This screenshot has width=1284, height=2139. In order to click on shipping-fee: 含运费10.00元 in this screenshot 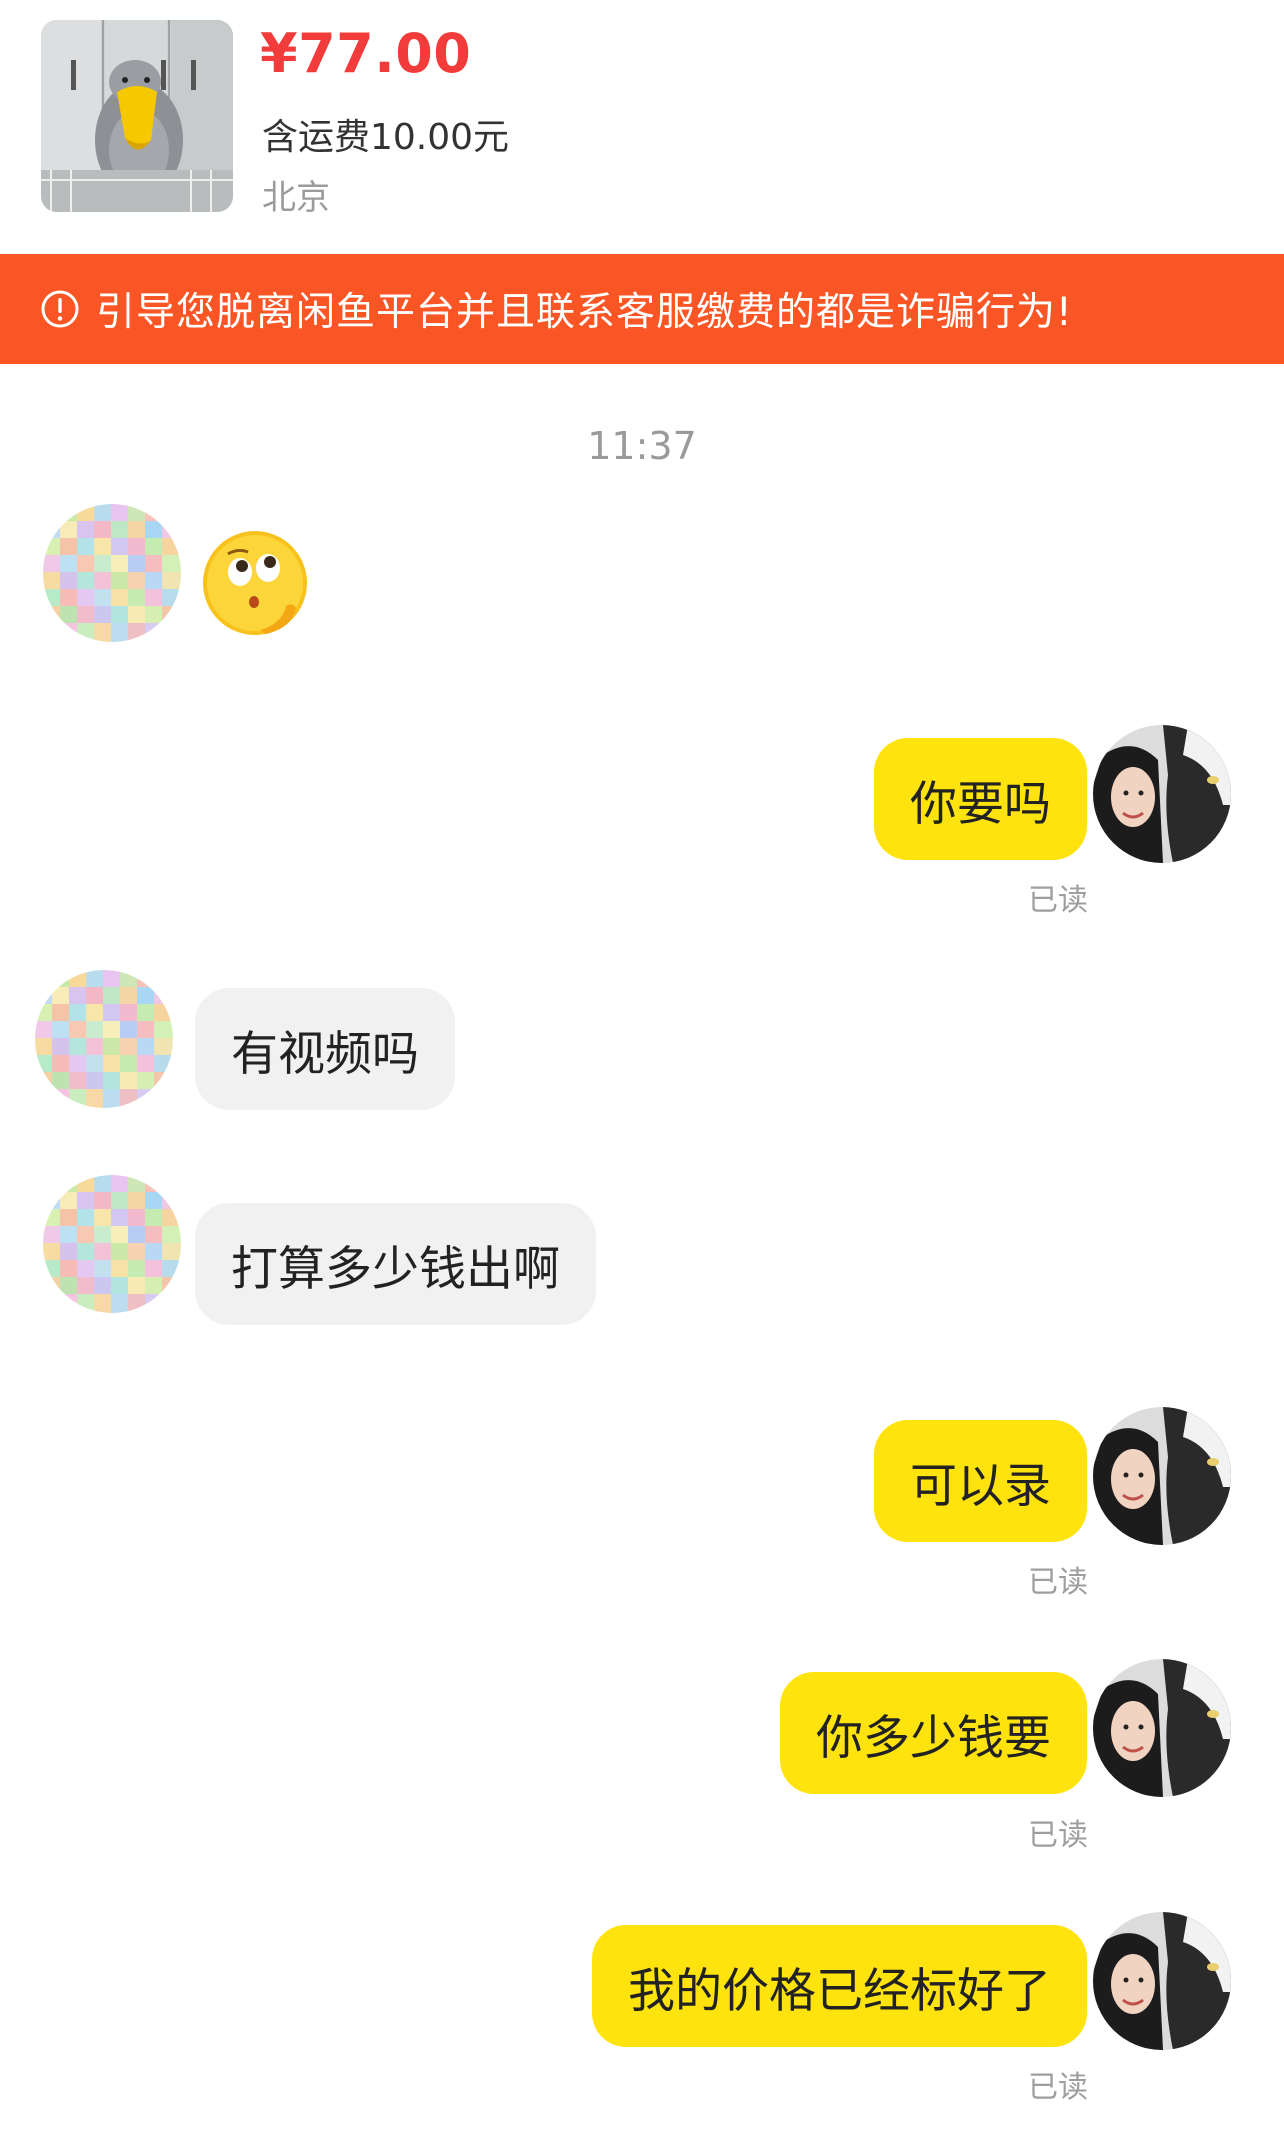, I will do `click(386, 137)`.